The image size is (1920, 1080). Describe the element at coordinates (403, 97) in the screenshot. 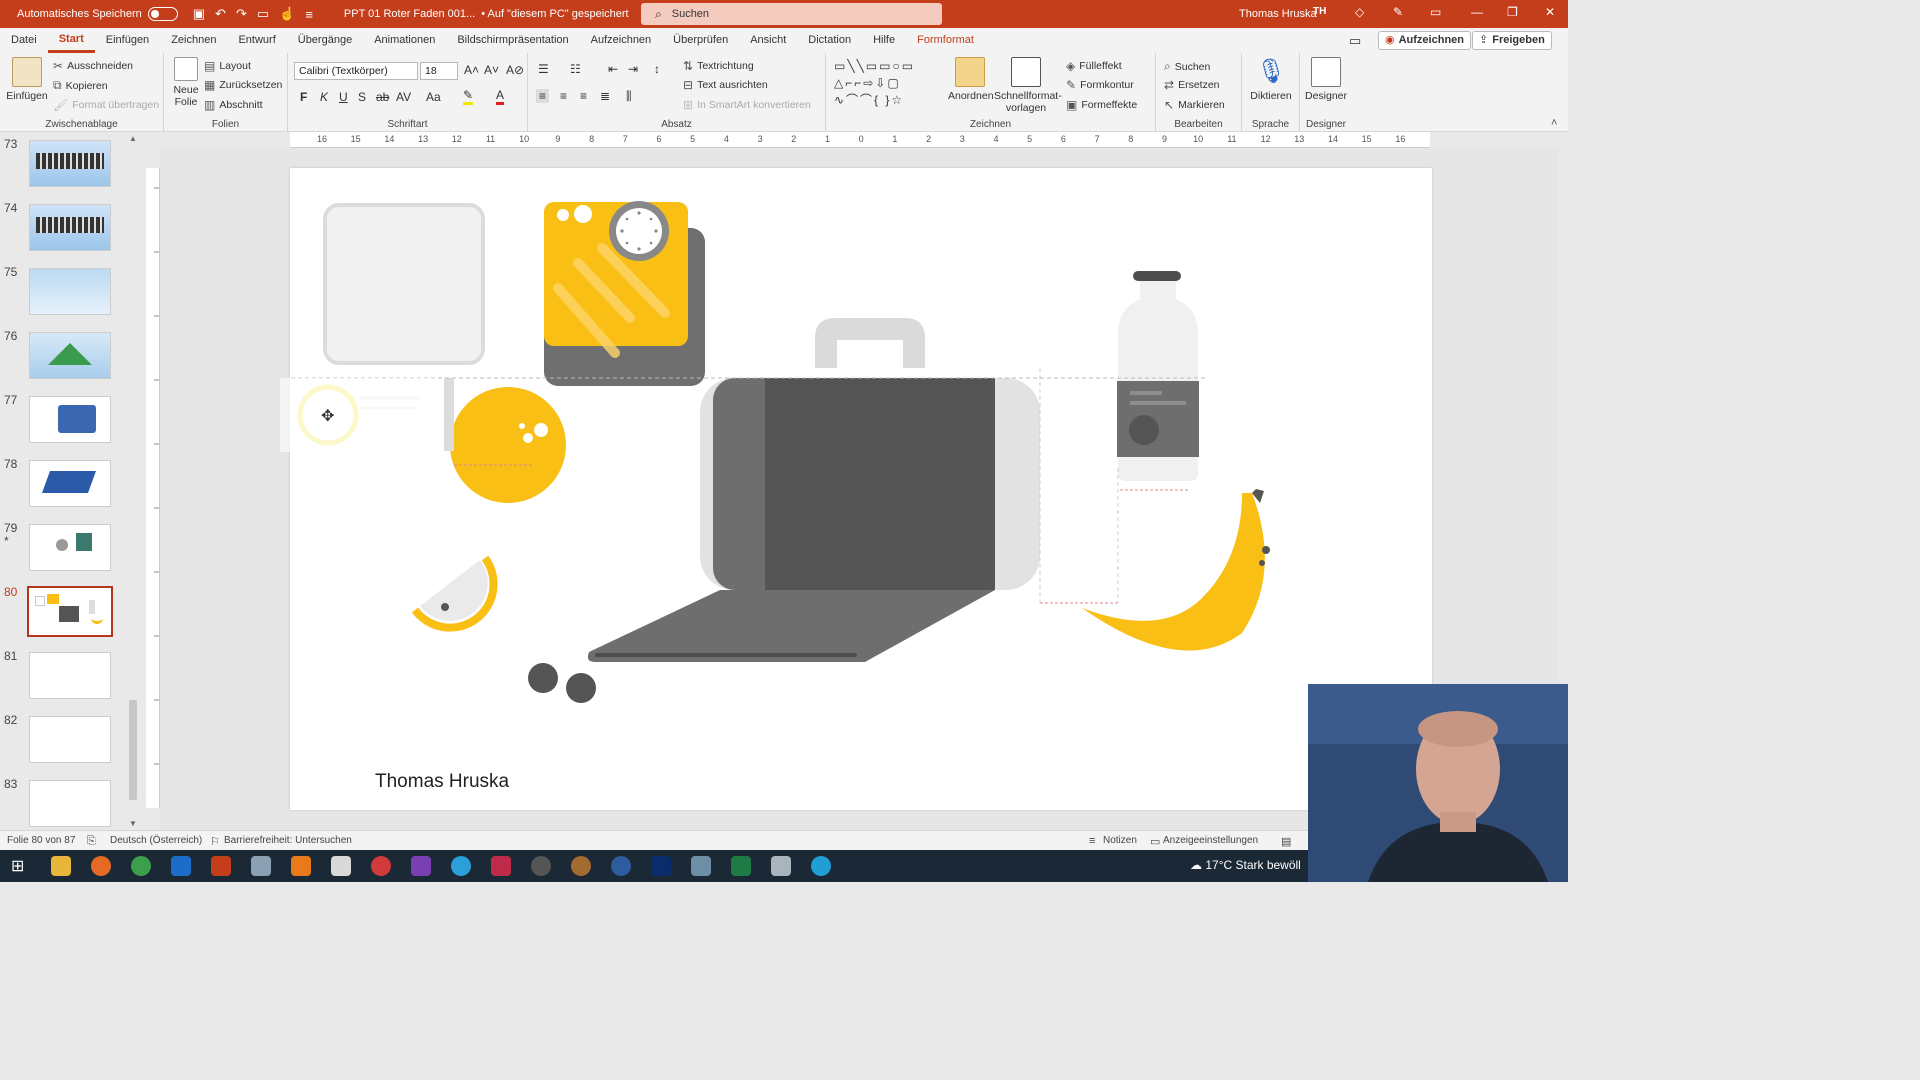

I see `char-spacing-button: AV` at that location.